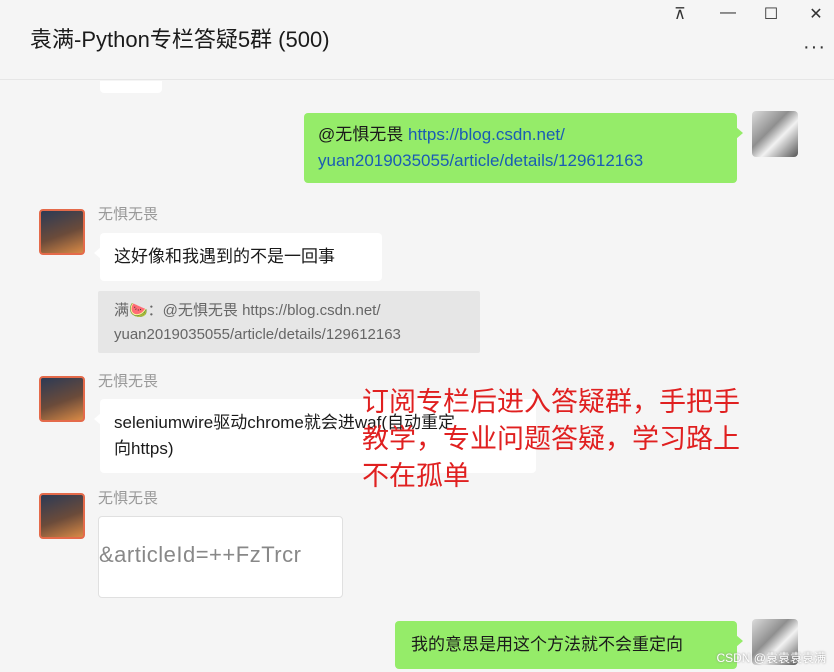 The height and width of the screenshot is (672, 834). I want to click on pin-icon: ⊼, so click(680, 14).